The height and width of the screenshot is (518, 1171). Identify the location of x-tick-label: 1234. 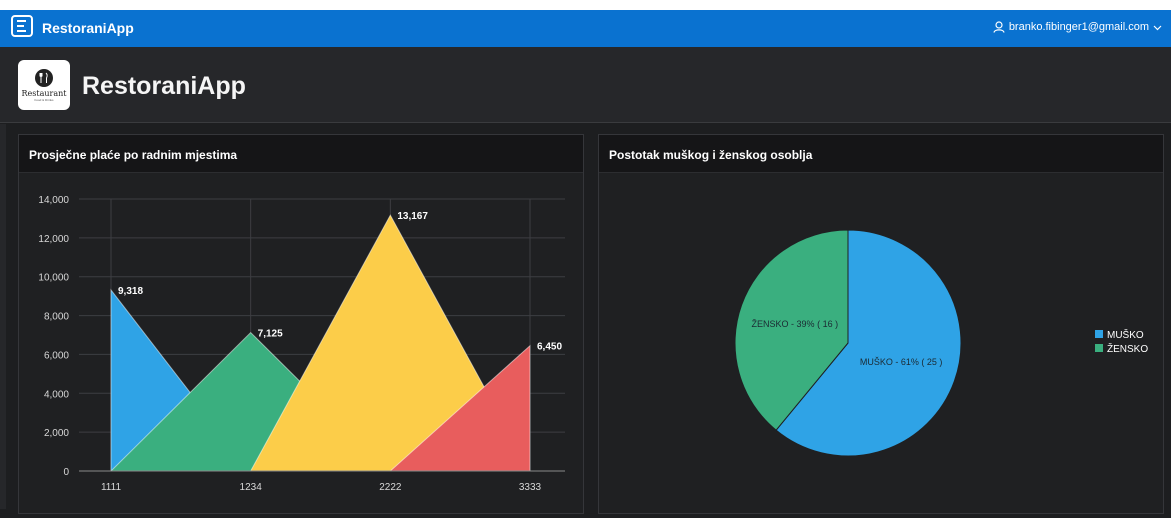
(251, 487).